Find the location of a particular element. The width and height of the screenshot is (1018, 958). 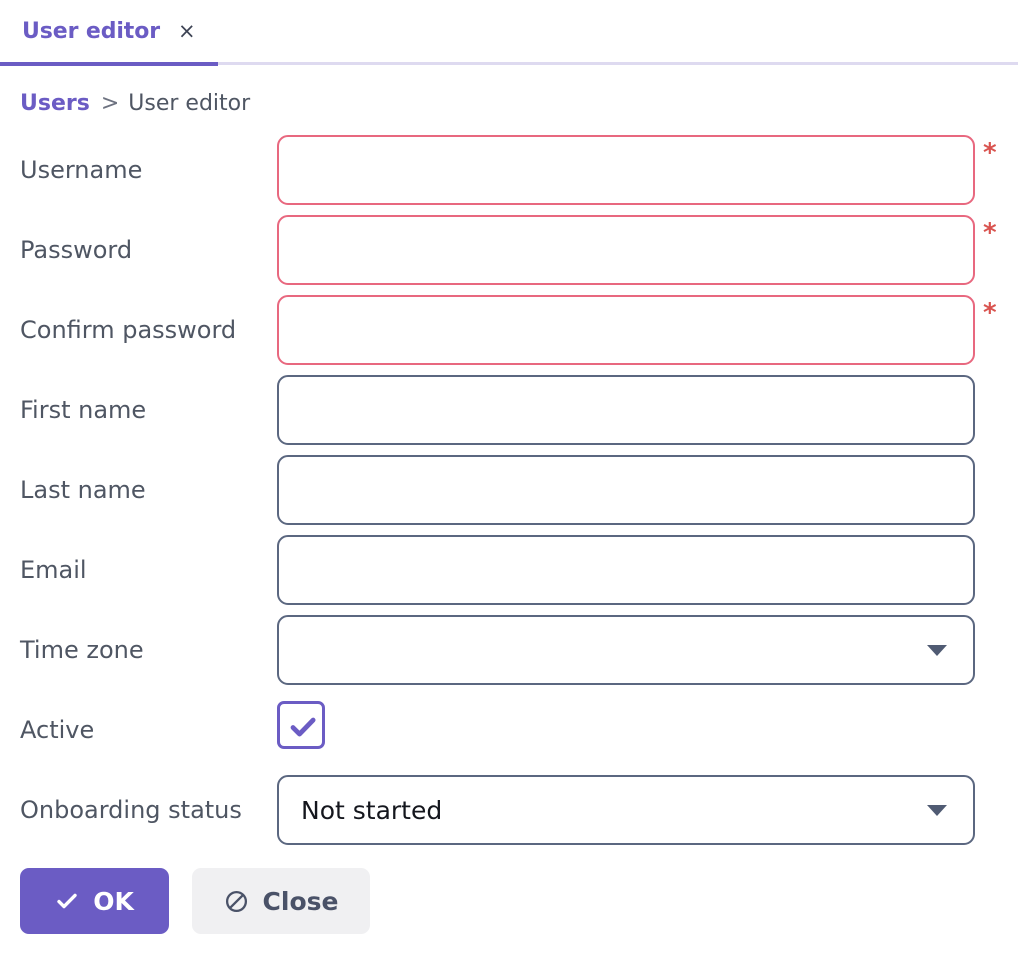

ok-button: OK is located at coordinates (94, 901).